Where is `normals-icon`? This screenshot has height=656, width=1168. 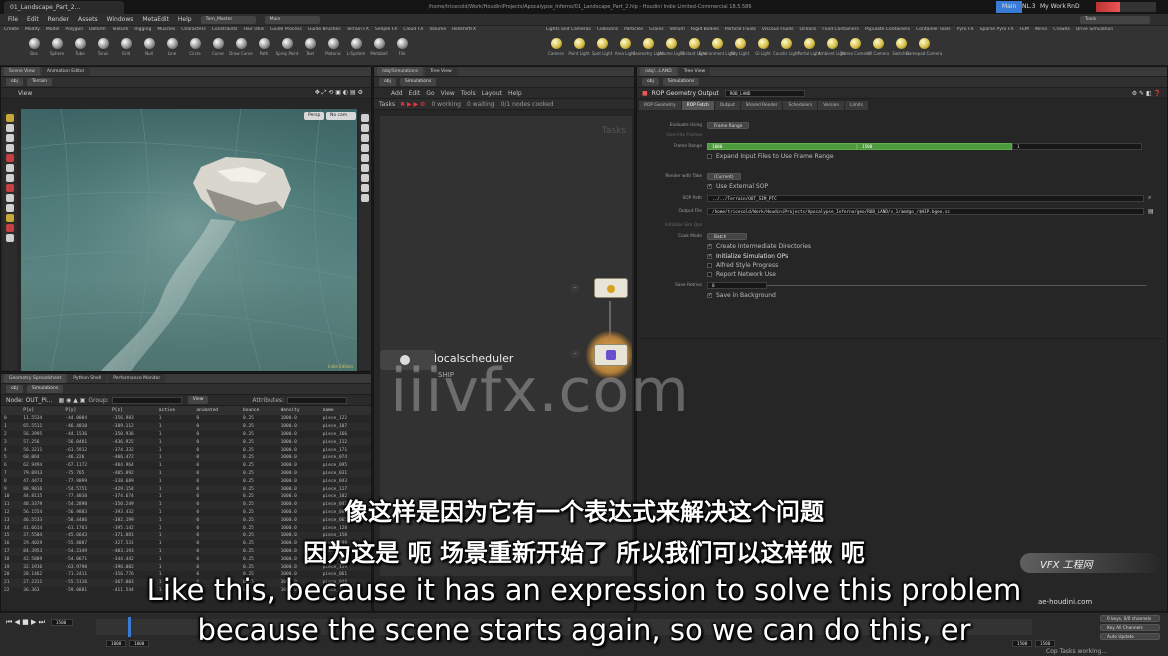
normals-icon is located at coordinates (365, 168).